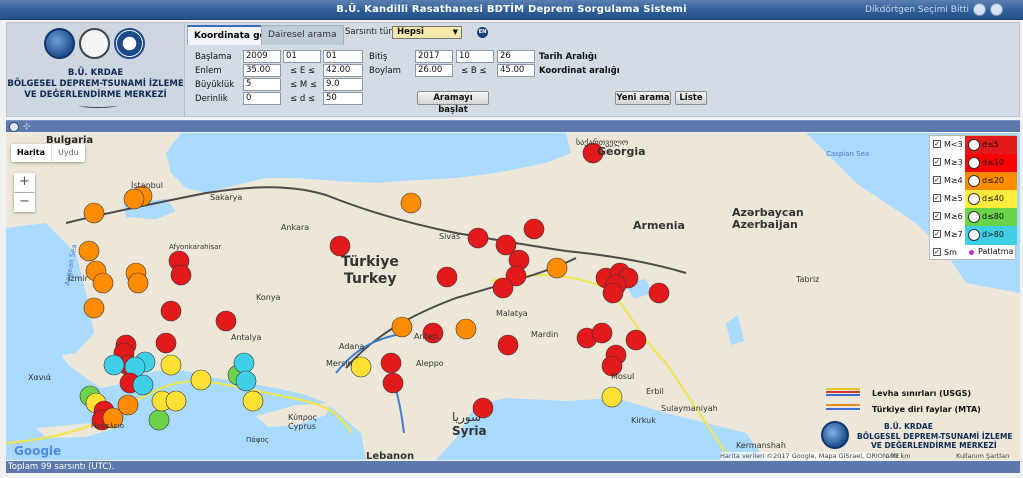  Describe the element at coordinates (453, 103) in the screenshot. I see `start-search-button: Aramayı başlat` at that location.